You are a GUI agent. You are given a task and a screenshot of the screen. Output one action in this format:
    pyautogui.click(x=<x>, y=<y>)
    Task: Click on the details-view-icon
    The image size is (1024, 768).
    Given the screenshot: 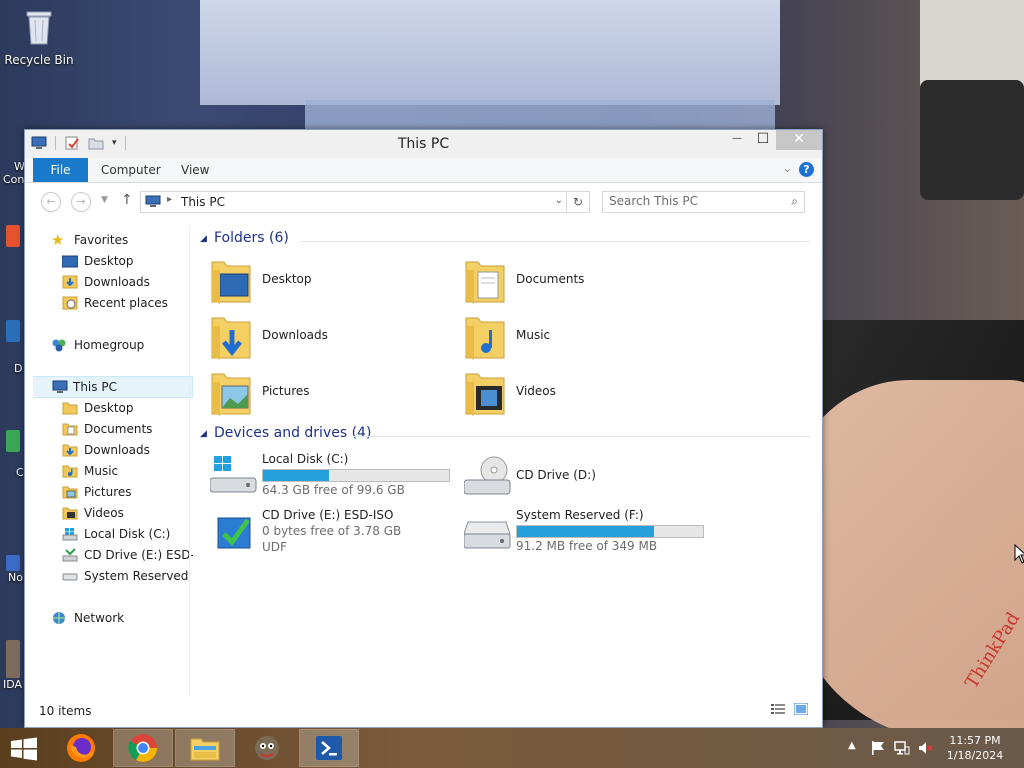 What is the action you would take?
    pyautogui.click(x=778, y=709)
    